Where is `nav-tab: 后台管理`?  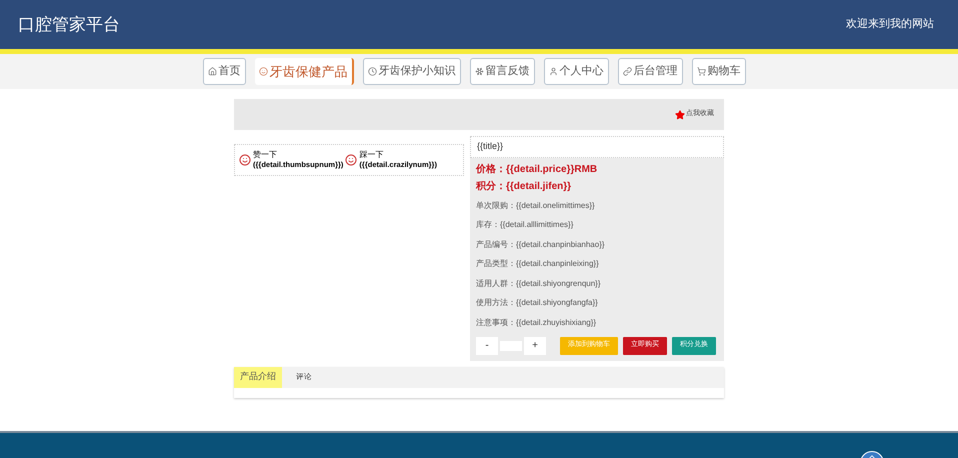
nav-tab: 后台管理 is located at coordinates (650, 71).